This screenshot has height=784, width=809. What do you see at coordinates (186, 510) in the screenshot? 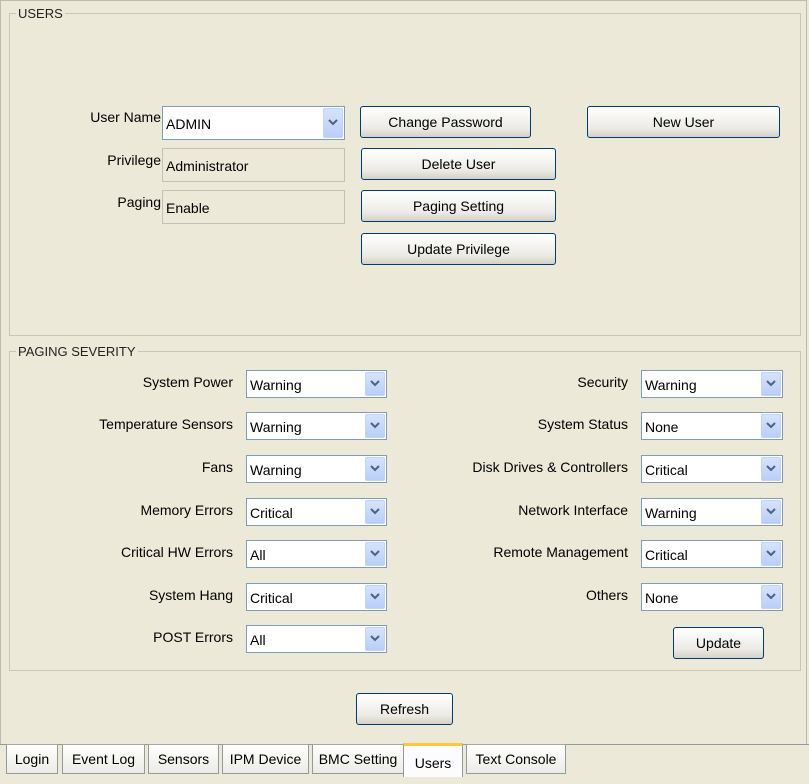
I see `severity-label: Memory Errors` at bounding box center [186, 510].